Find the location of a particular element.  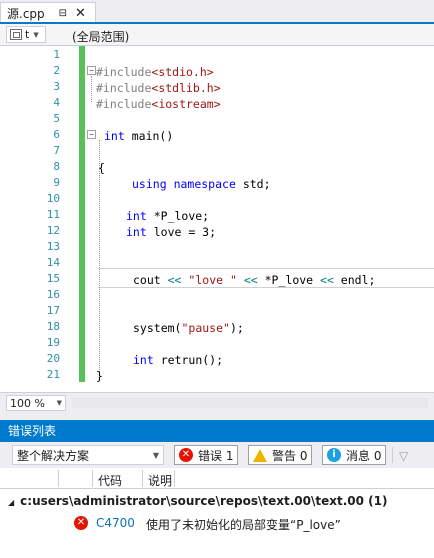

column-header-description: 说明 is located at coordinates (160, 480).